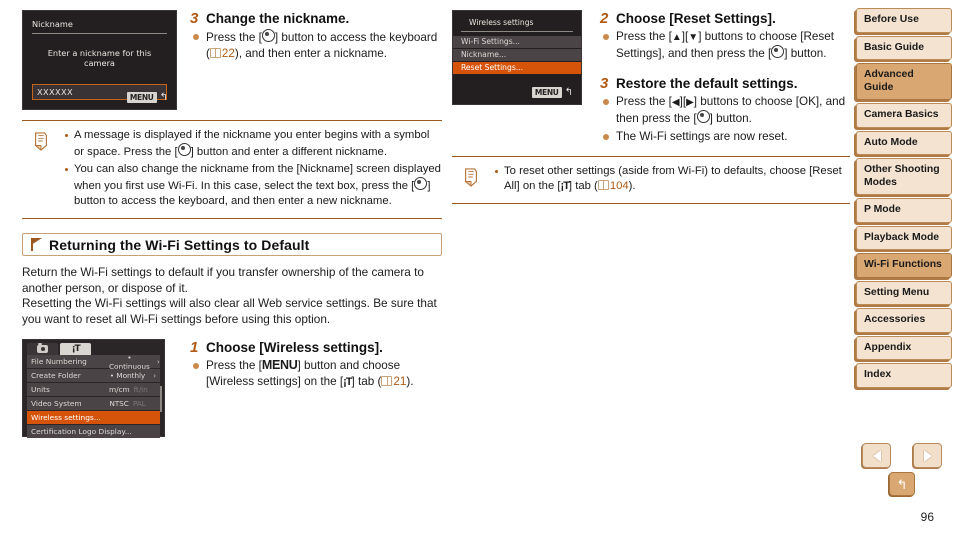 The width and height of the screenshot is (954, 534). I want to click on row-value: m/cm ft/in, so click(128, 389).